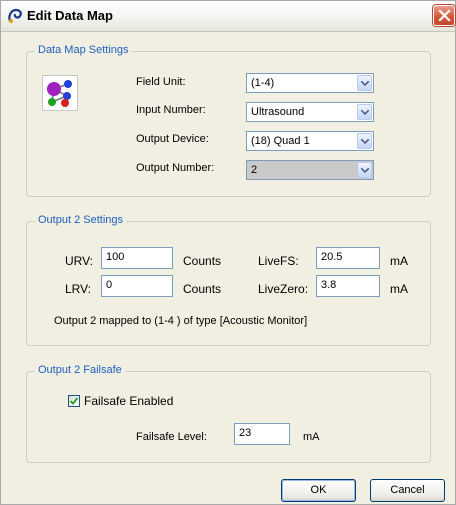 The width and height of the screenshot is (456, 505). I want to click on output-settings-legend: Output 2 Settings, so click(80, 220).